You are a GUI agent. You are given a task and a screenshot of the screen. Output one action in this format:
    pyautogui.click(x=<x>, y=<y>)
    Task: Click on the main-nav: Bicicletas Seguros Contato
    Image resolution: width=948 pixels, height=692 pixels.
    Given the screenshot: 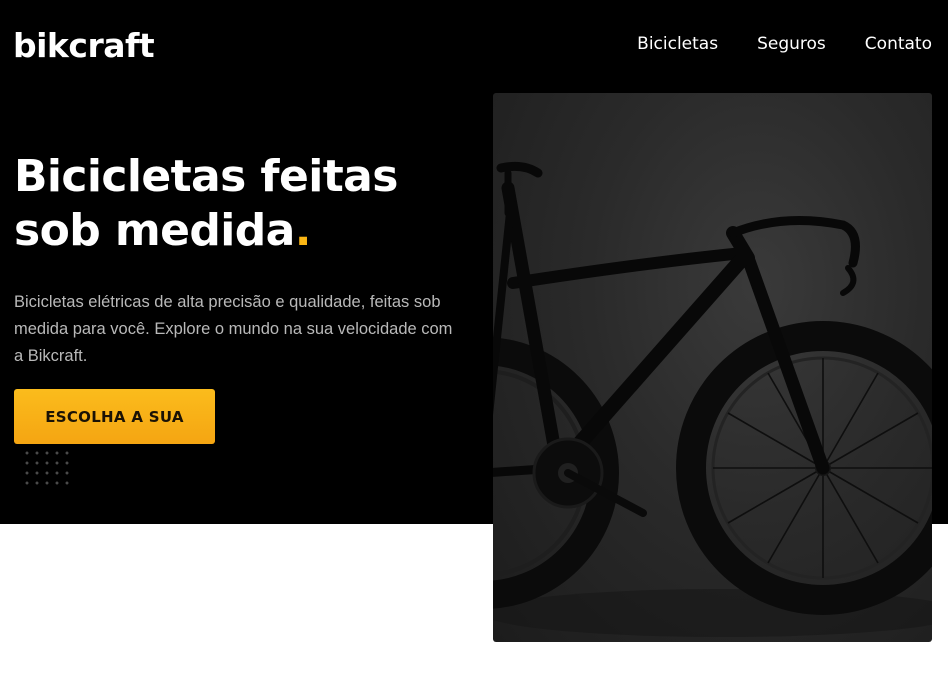 What is the action you would take?
    pyautogui.click(x=784, y=44)
    